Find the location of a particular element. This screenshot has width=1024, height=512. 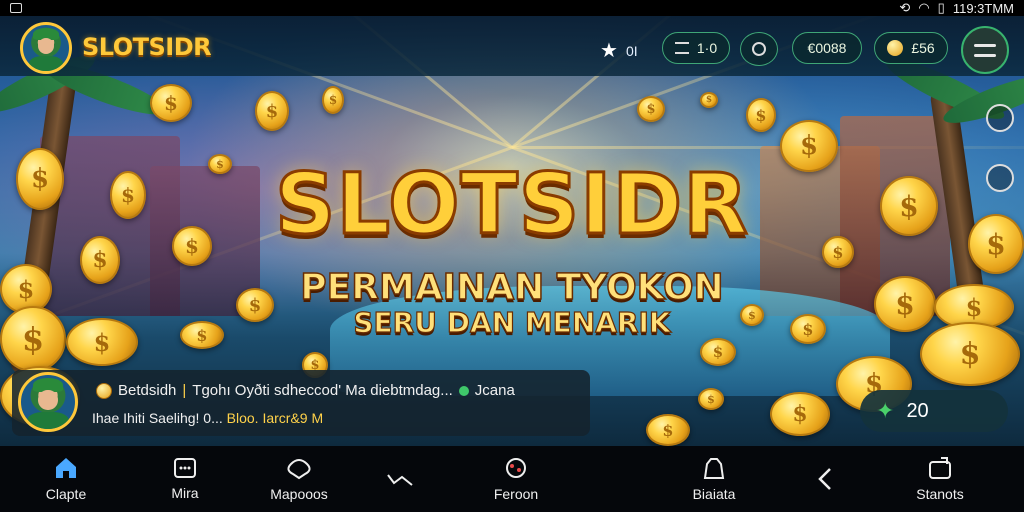

nav-item-mapooos: Mapooos is located at coordinates (299, 479).